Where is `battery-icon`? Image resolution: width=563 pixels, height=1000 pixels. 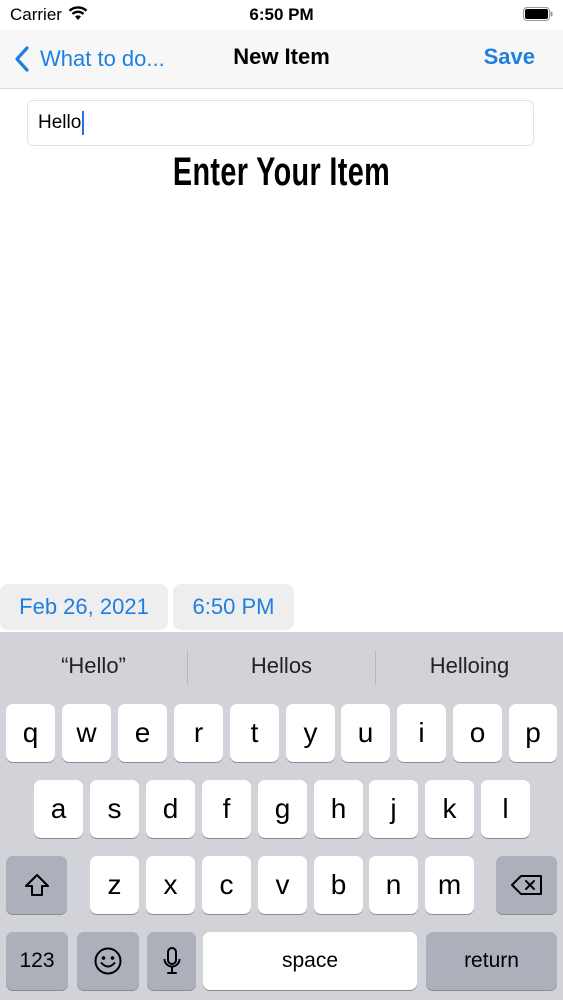 battery-icon is located at coordinates (538, 14).